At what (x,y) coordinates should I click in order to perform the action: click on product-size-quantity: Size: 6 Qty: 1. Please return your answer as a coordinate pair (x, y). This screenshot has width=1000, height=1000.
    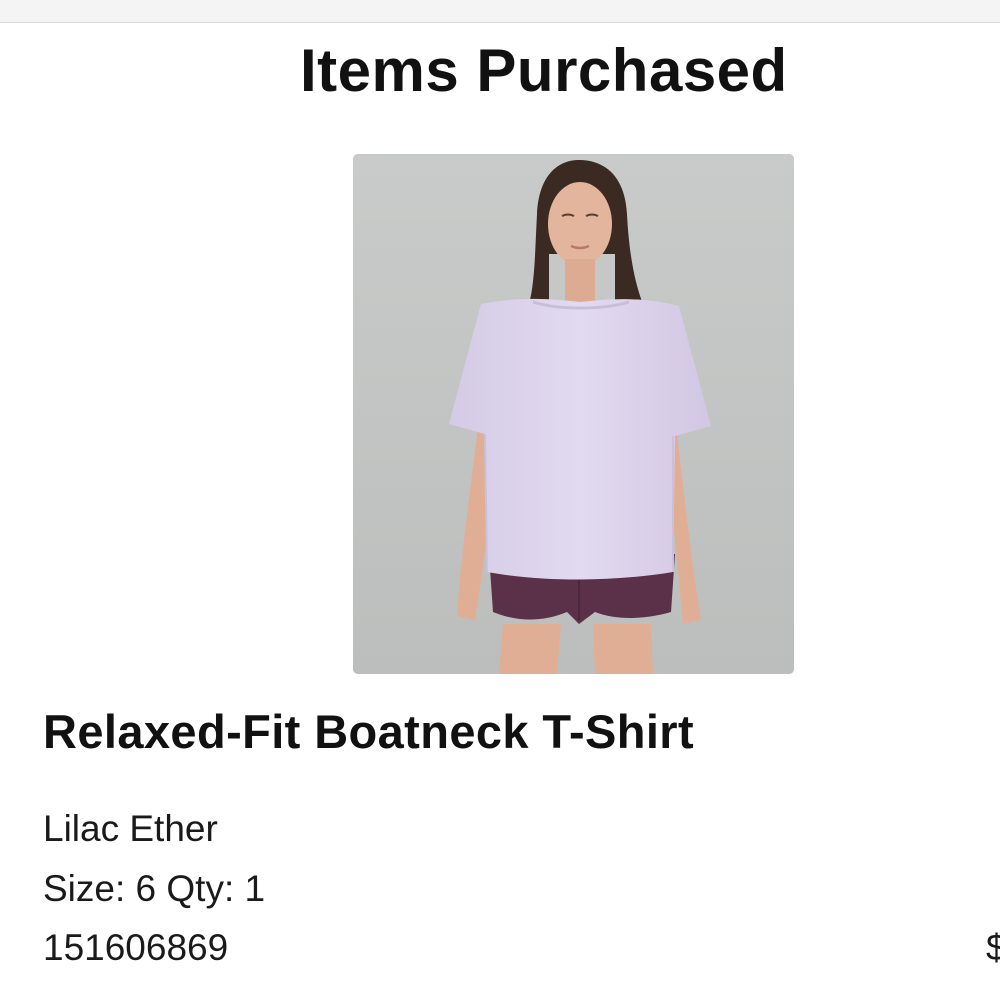
    Looking at the image, I should click on (154, 888).